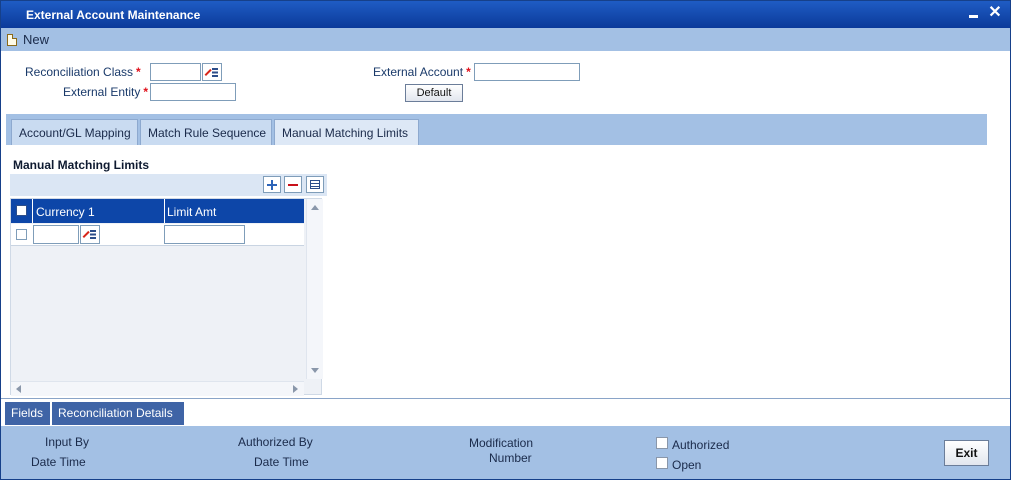  I want to click on external-entity-label-text: External Entity, so click(102, 92).